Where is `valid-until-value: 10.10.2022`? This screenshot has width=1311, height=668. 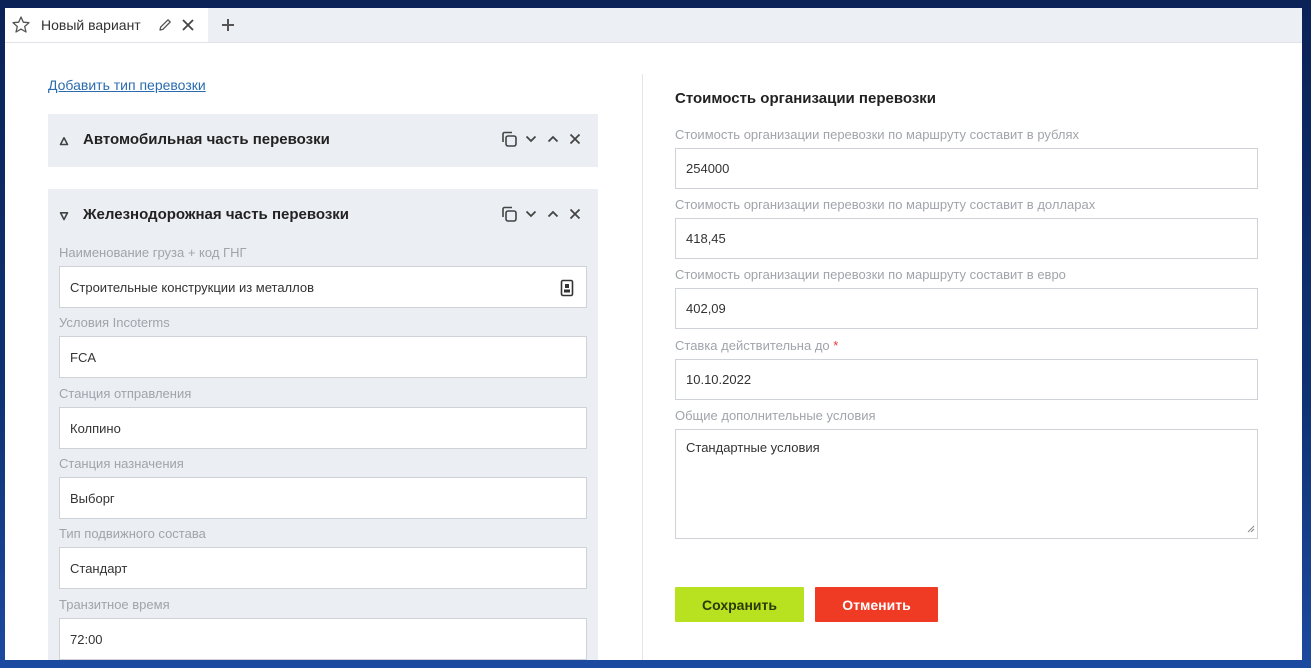
valid-until-value: 10.10.2022 is located at coordinates (719, 379).